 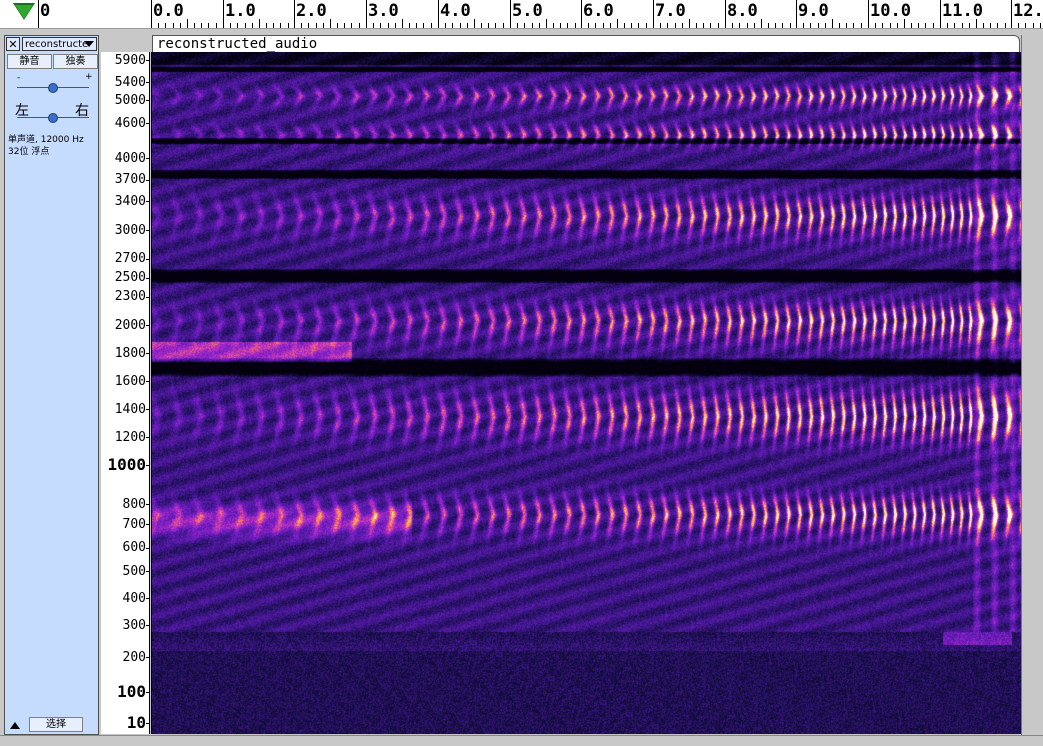 What do you see at coordinates (1028, 11) in the screenshot?
I see `timeline-tick-label: 12.0` at bounding box center [1028, 11].